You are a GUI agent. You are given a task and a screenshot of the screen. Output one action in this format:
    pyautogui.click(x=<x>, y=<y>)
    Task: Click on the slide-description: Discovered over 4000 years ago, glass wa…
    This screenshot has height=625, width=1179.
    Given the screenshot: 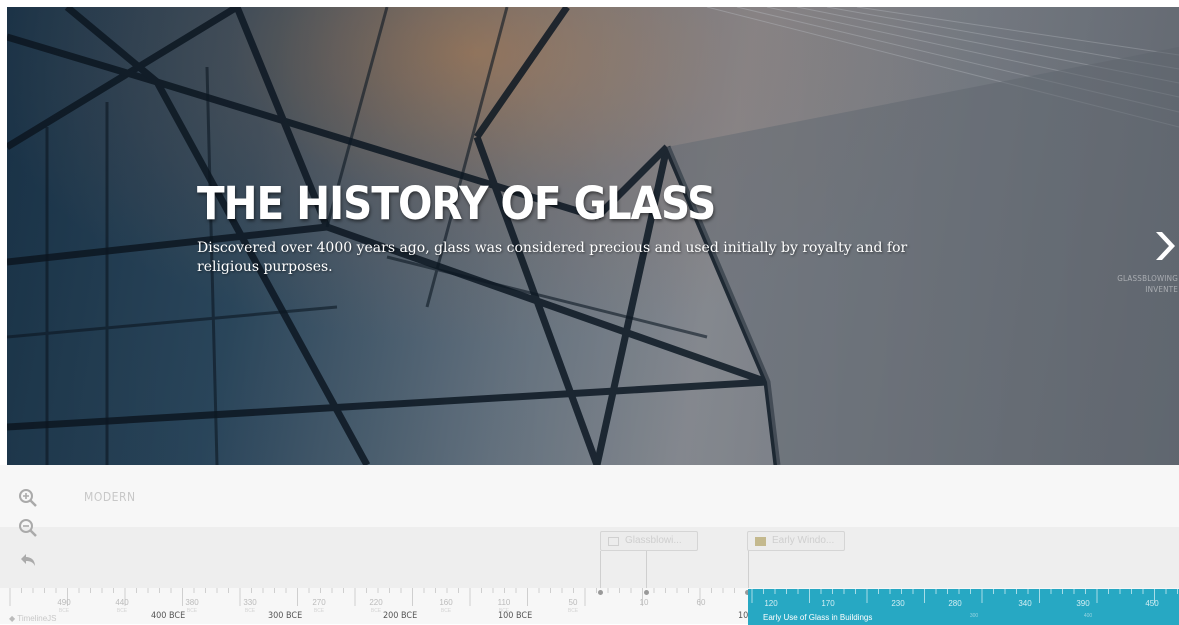 What is the action you would take?
    pyautogui.click(x=552, y=257)
    